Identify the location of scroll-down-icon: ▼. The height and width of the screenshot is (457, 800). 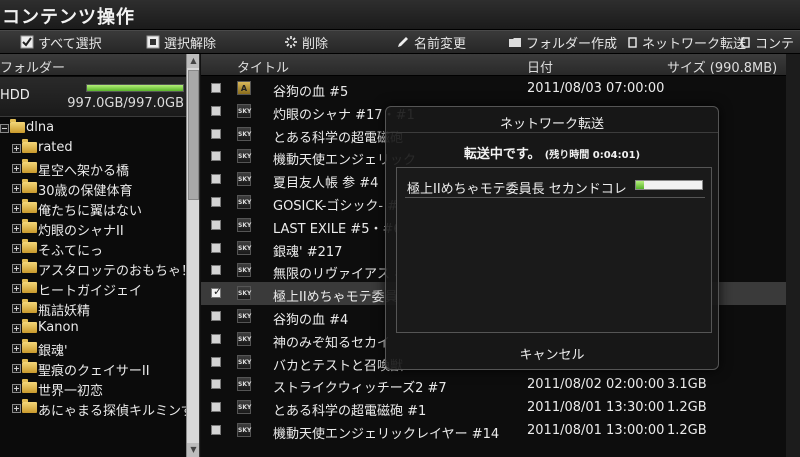
(193, 450).